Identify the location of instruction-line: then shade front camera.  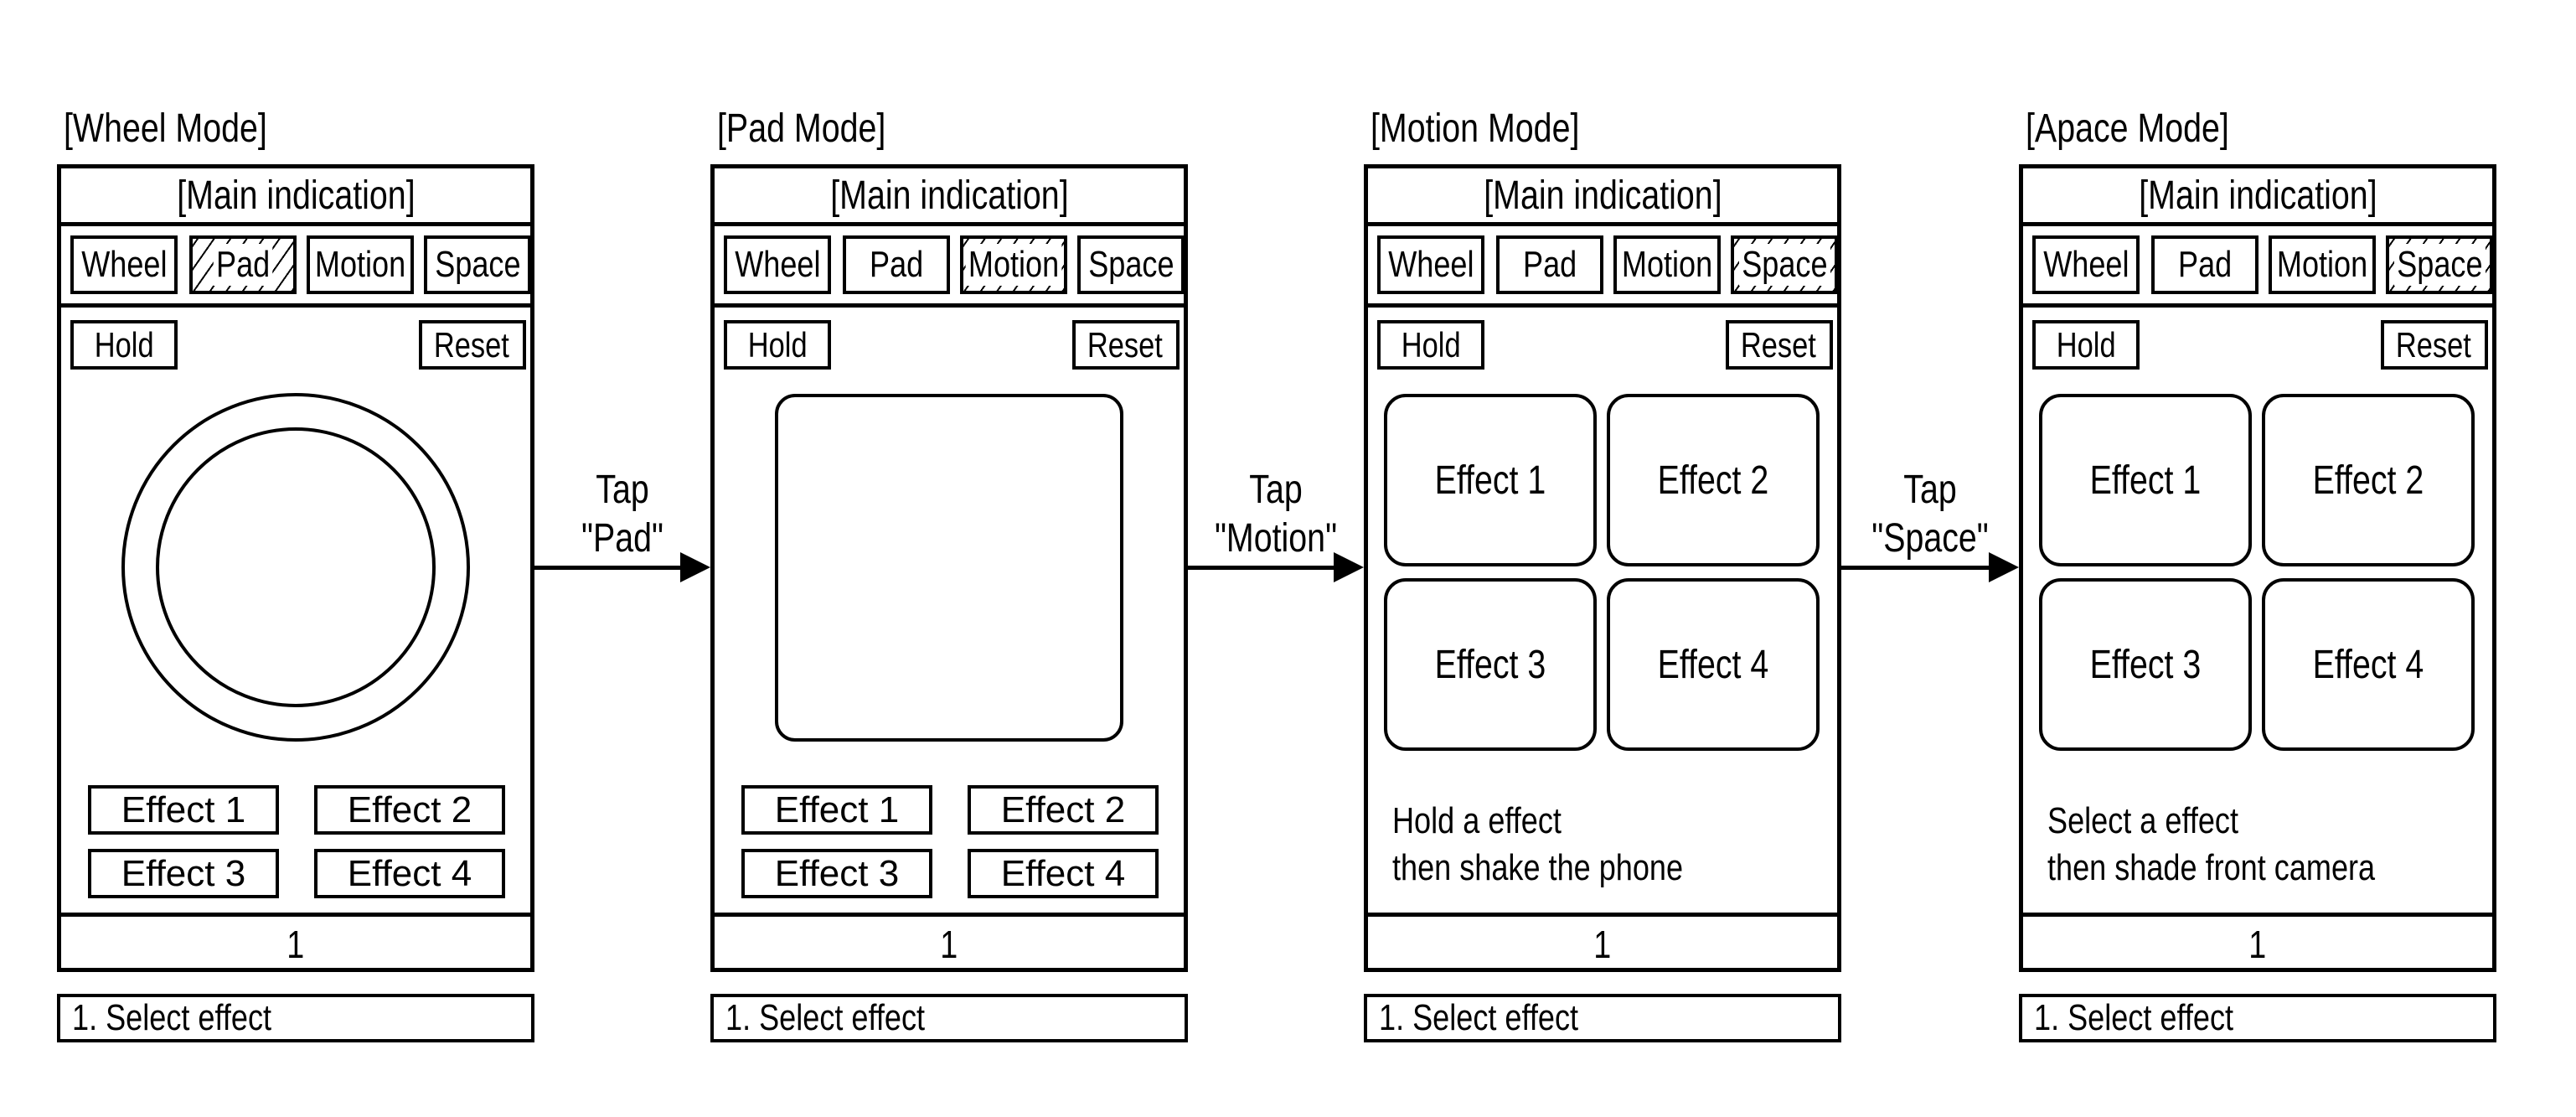
(2211, 867).